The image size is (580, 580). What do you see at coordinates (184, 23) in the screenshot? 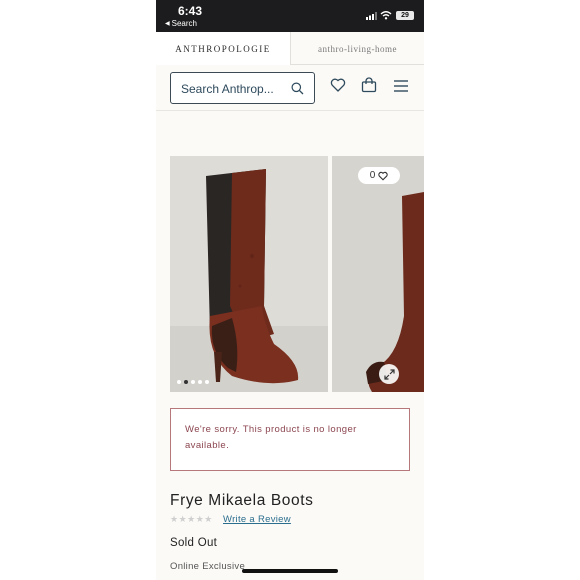
I see `back-label: Search` at bounding box center [184, 23].